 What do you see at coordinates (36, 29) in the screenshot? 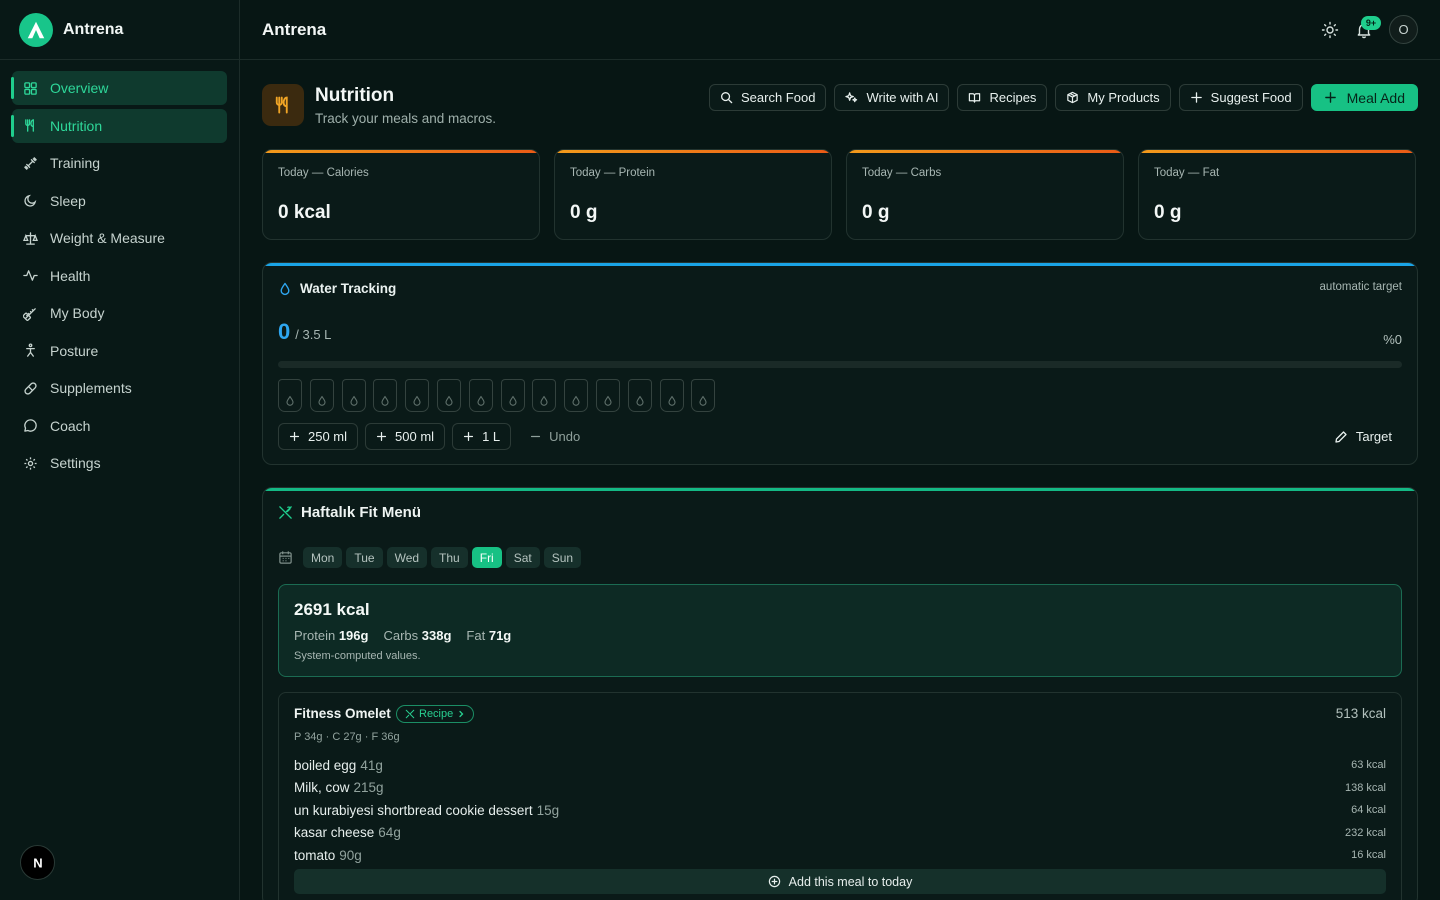
I see `brand-logo-icon` at bounding box center [36, 29].